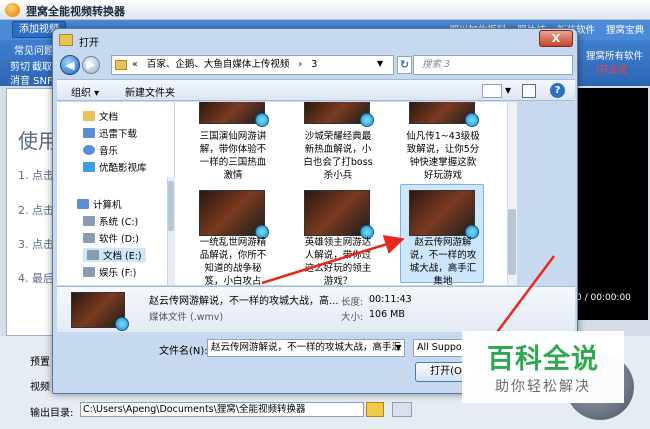  What do you see at coordinates (333, 259) in the screenshot?
I see `arrow-to-file` at bounding box center [333, 259].